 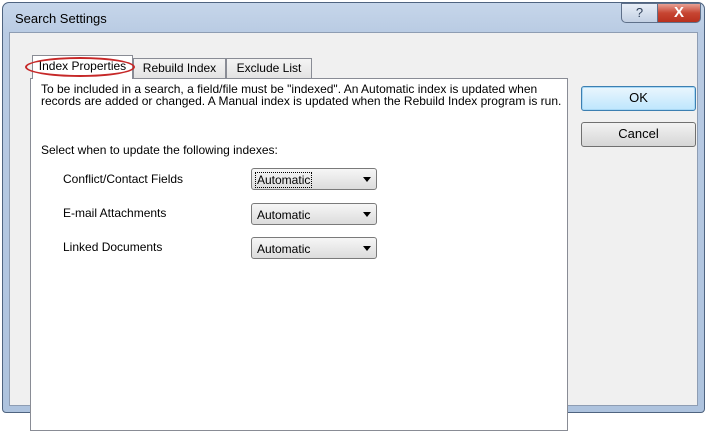 I want to click on email-attachments-select: Automatic, so click(x=314, y=214).